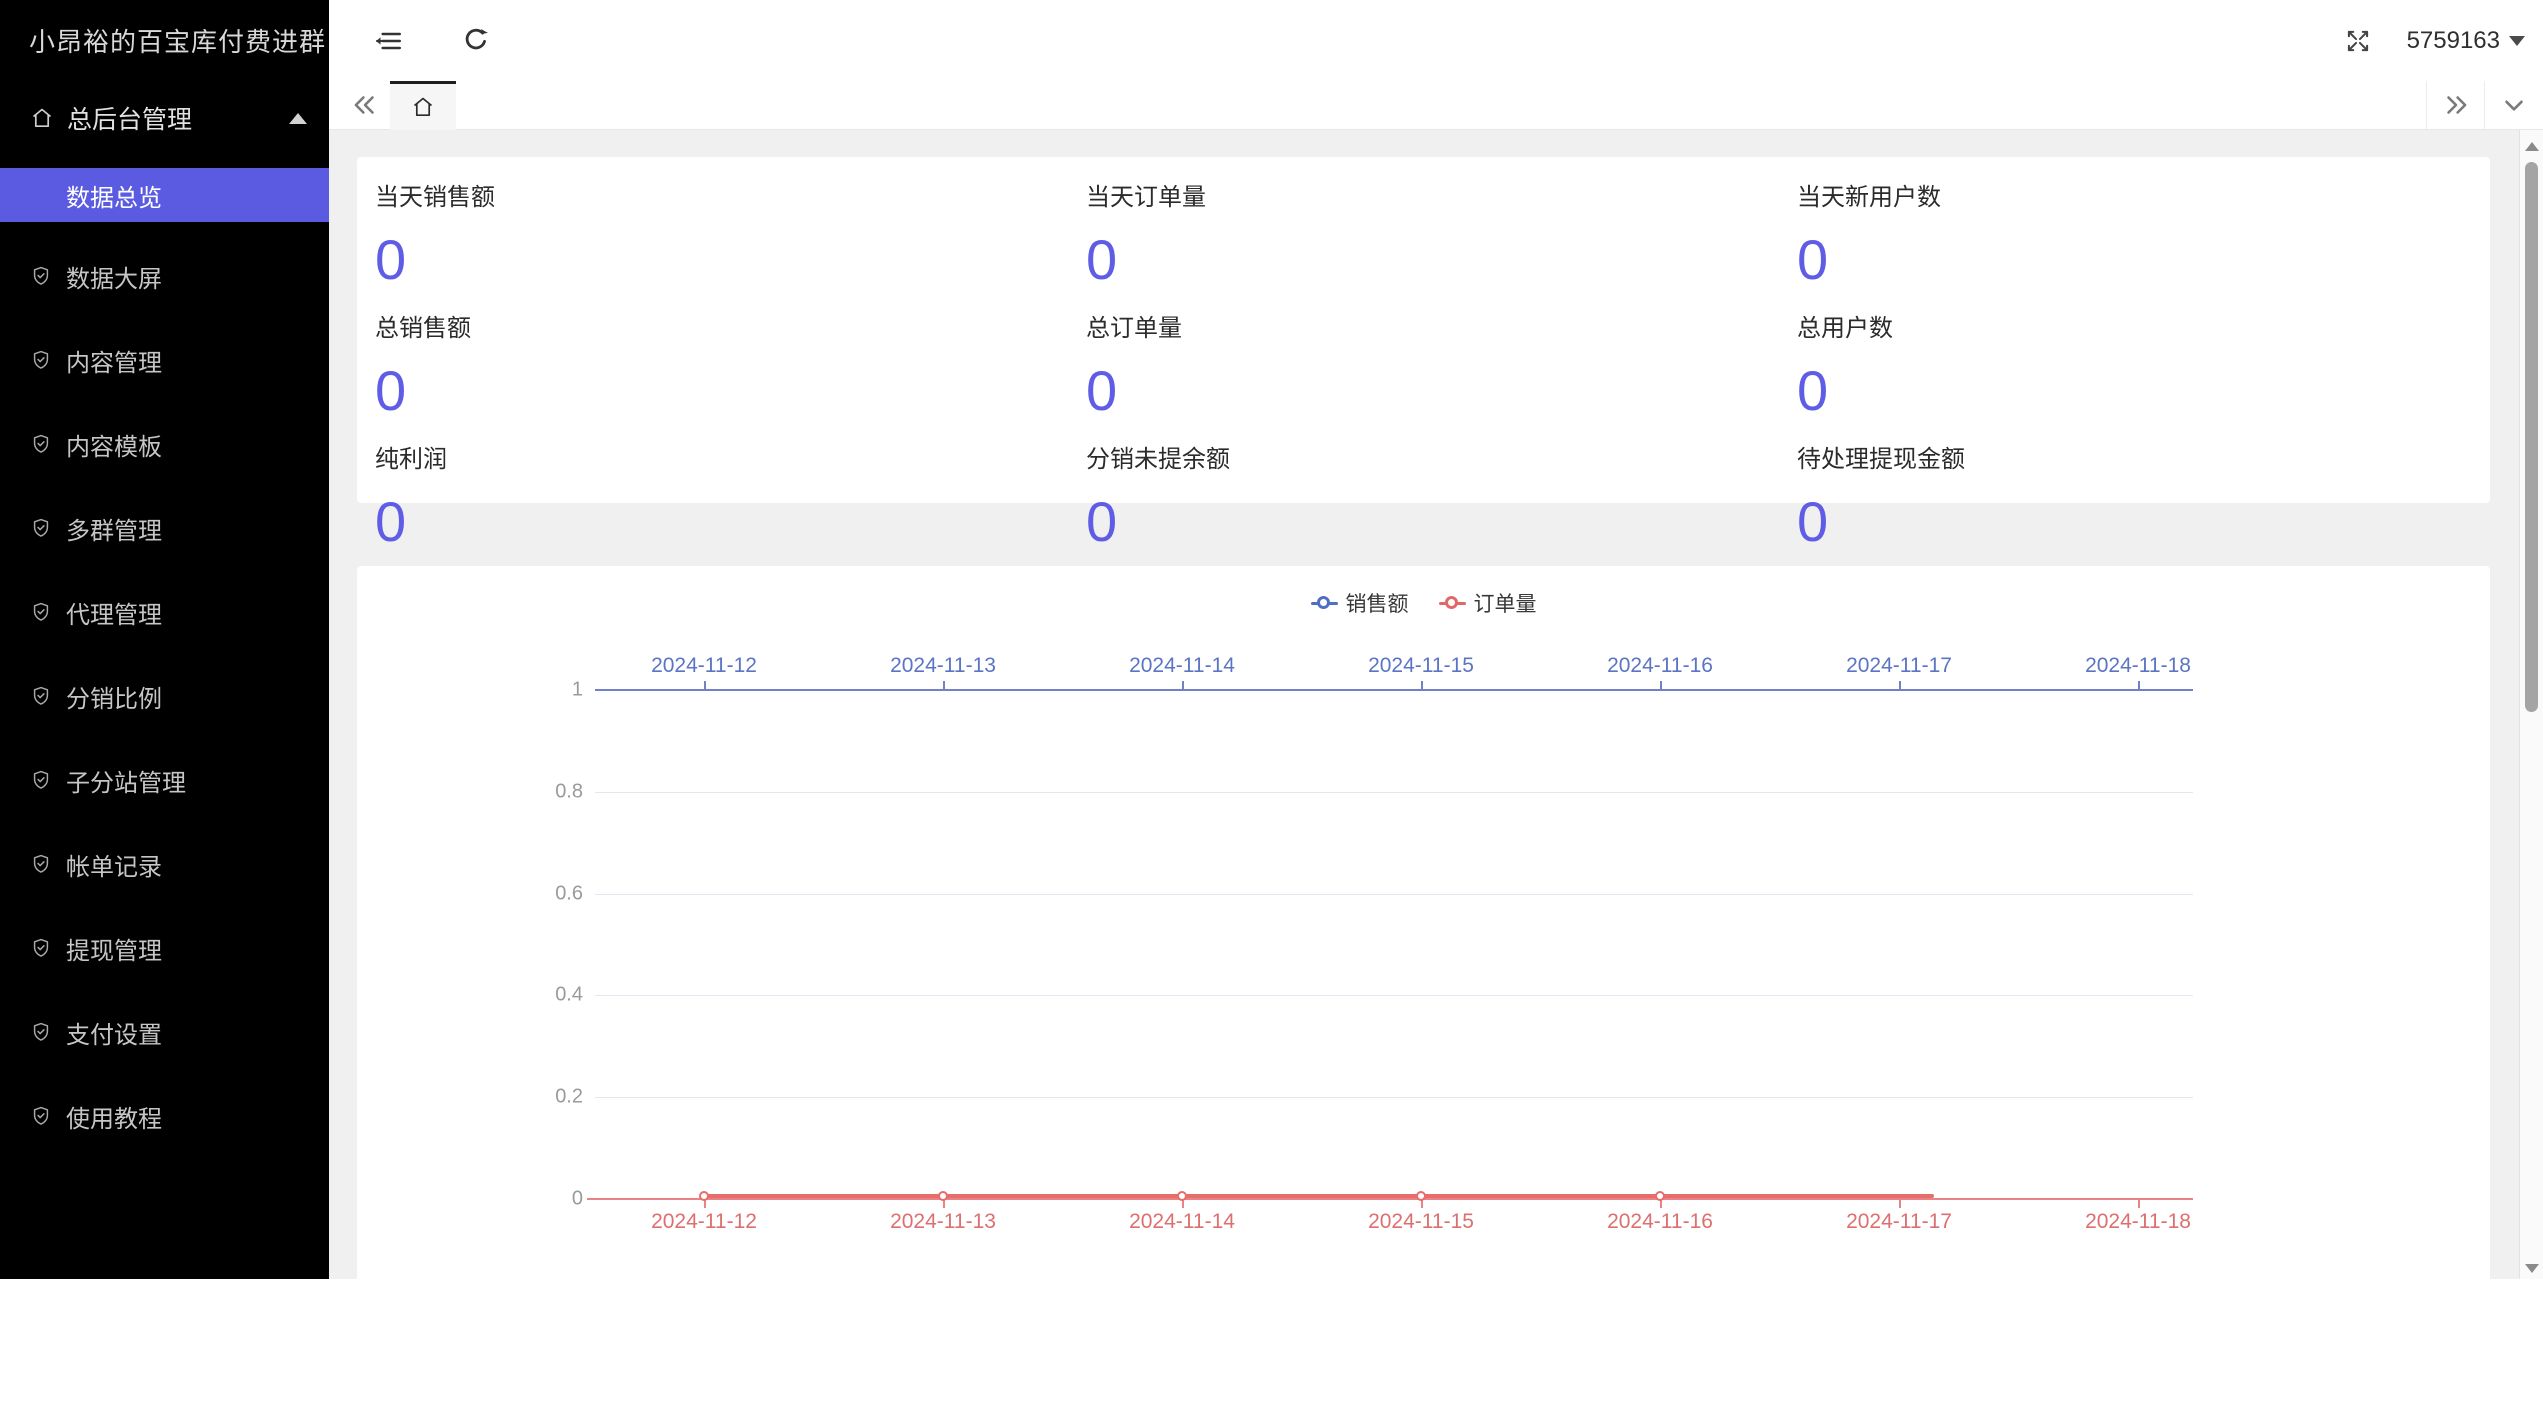  Describe the element at coordinates (577, 689) in the screenshot. I see `y-axis-label: 1` at that location.